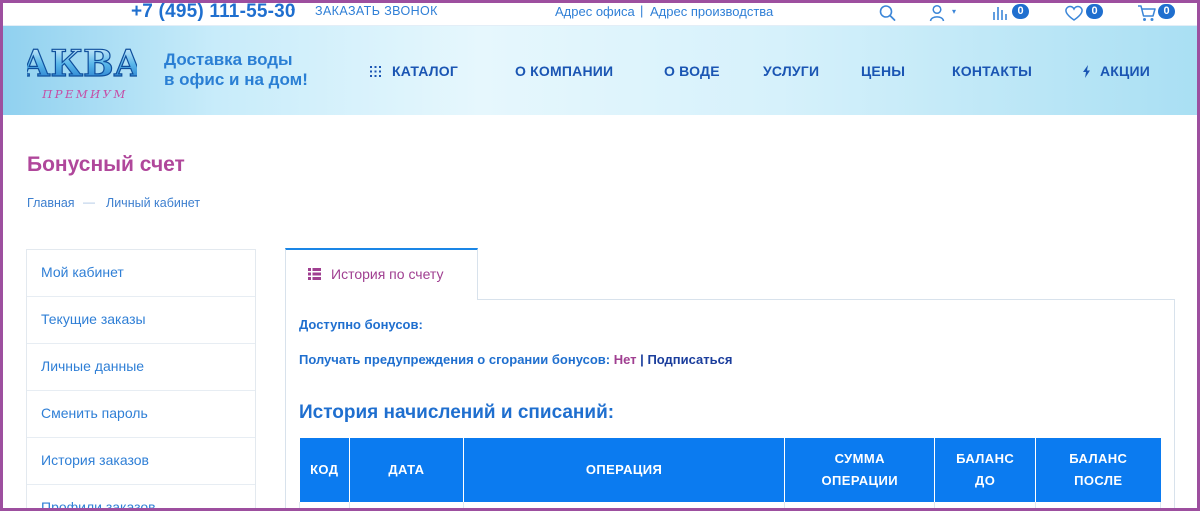 The image size is (1200, 511). Describe the element at coordinates (791, 71) in the screenshot. I see `nav-services: УСЛУГИ` at that location.